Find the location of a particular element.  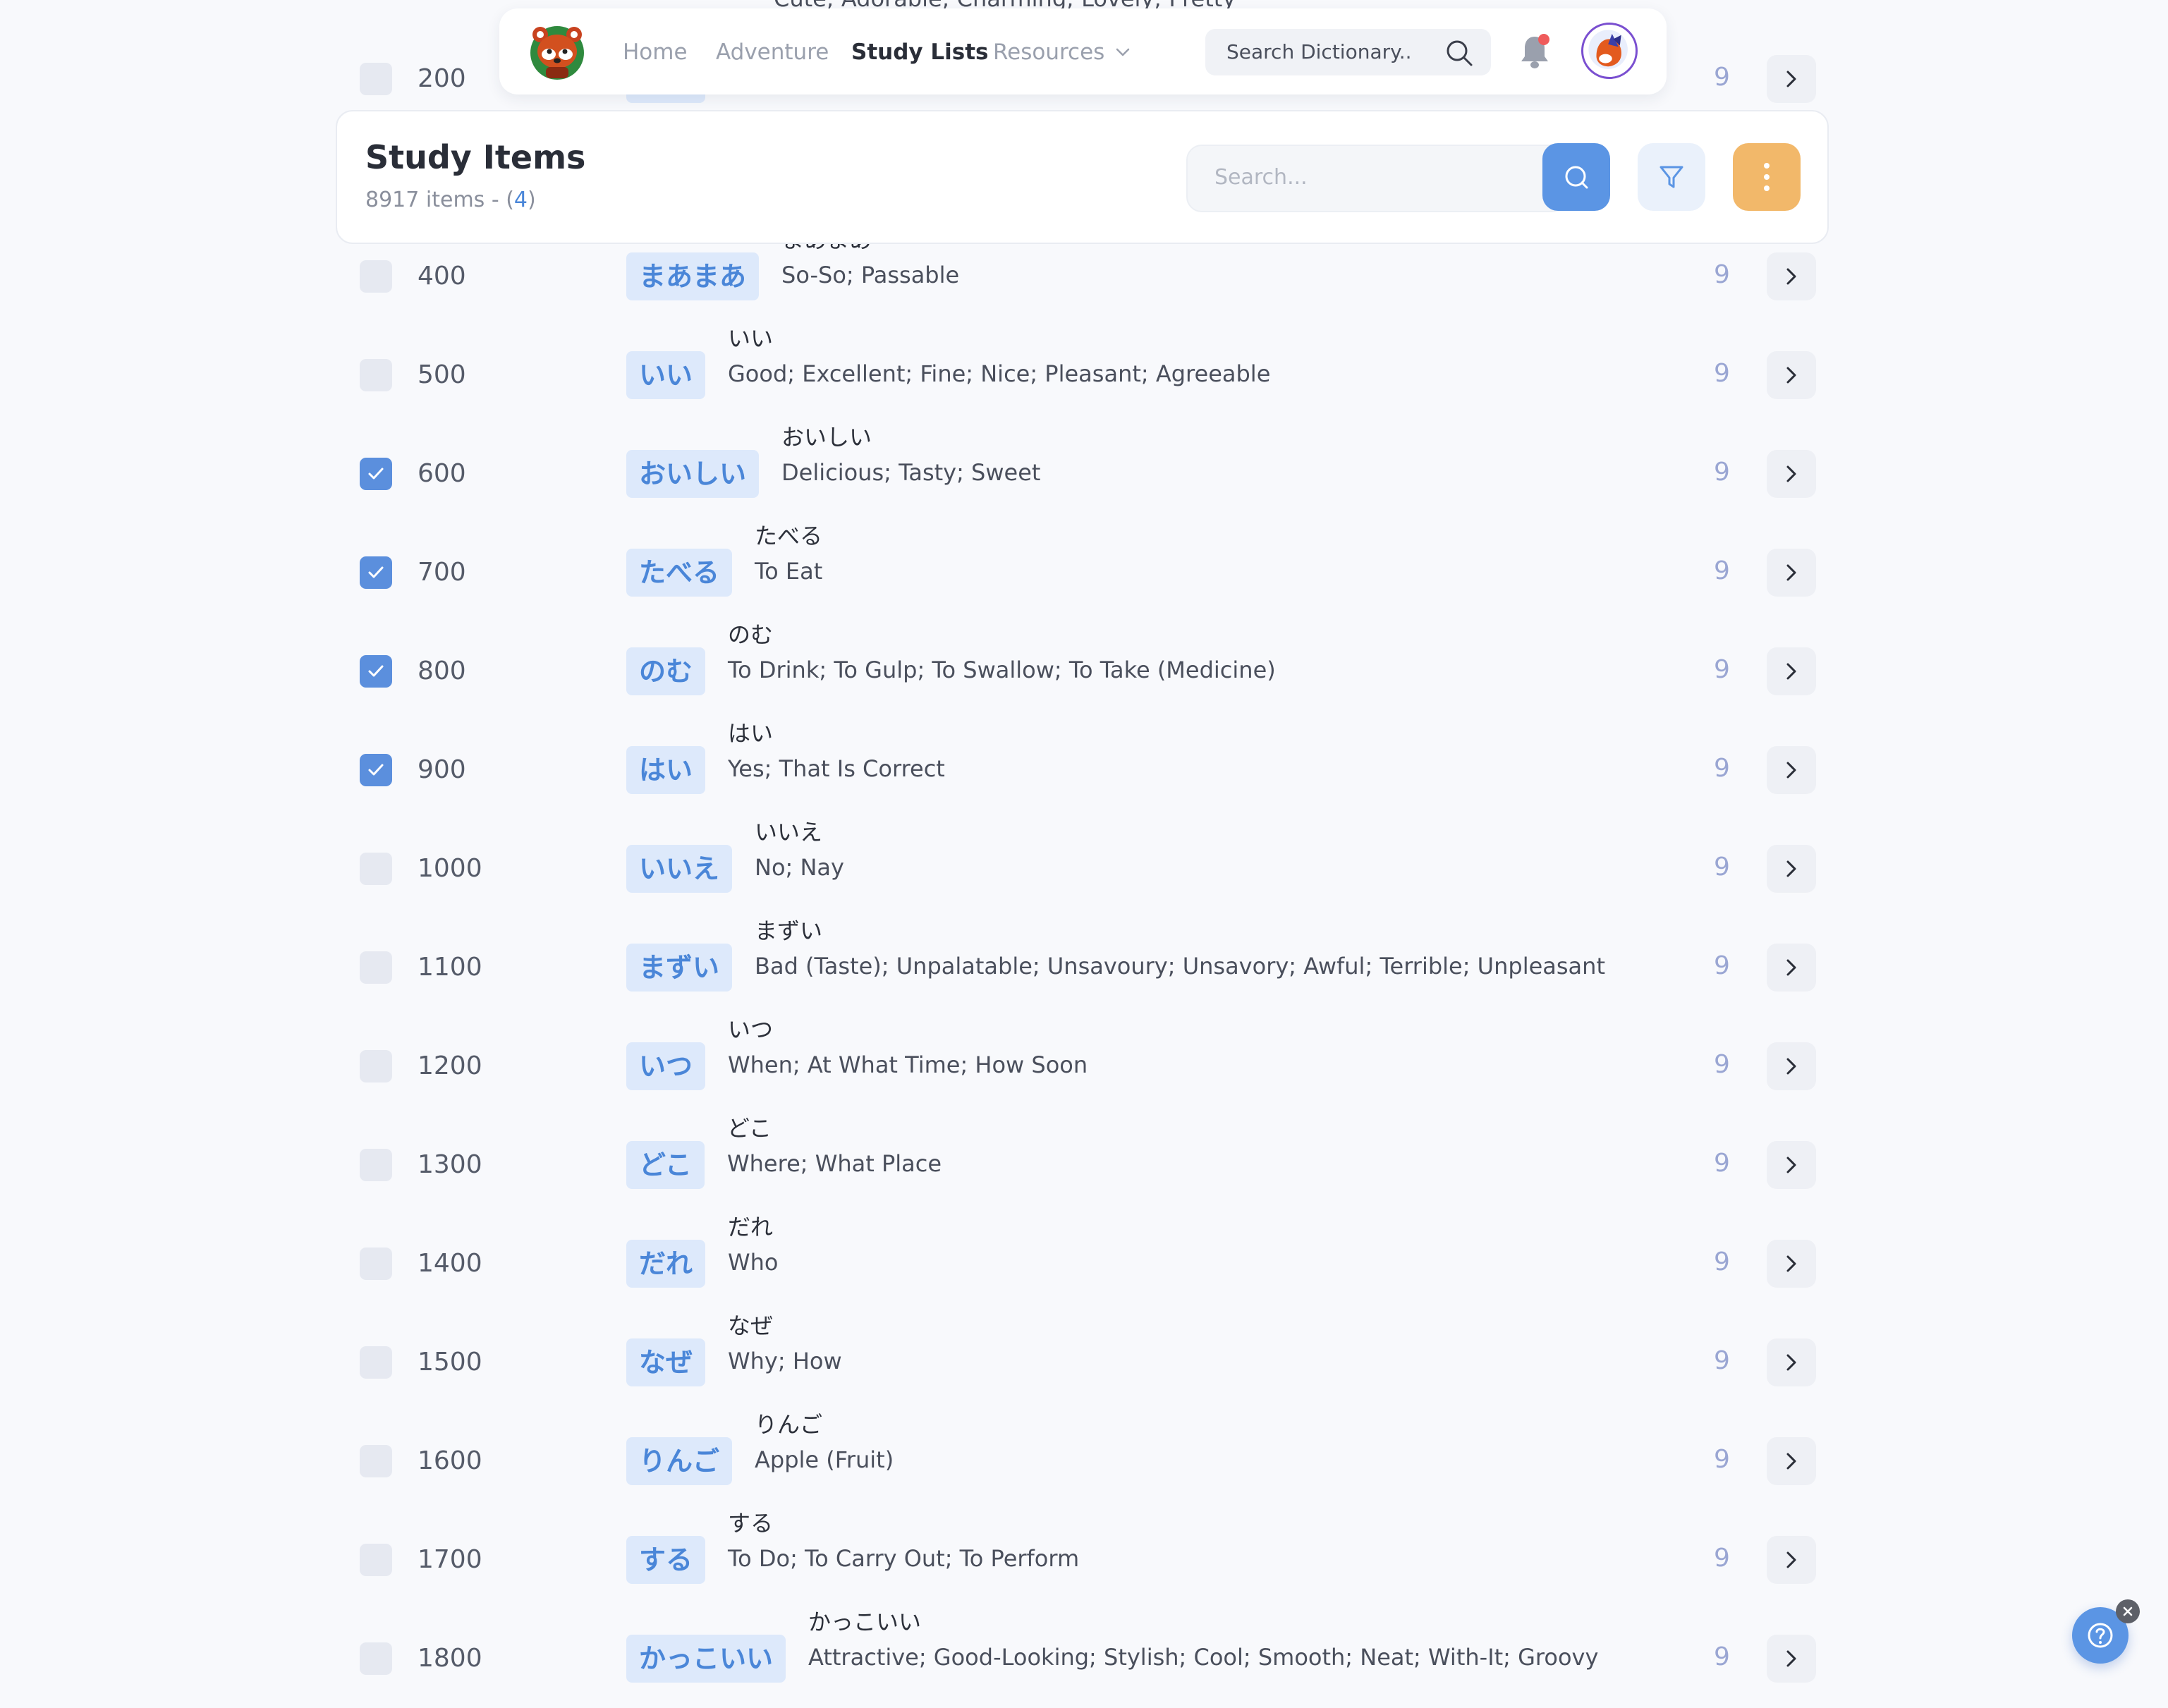

row-reading: かっこいい is located at coordinates (865, 1622).